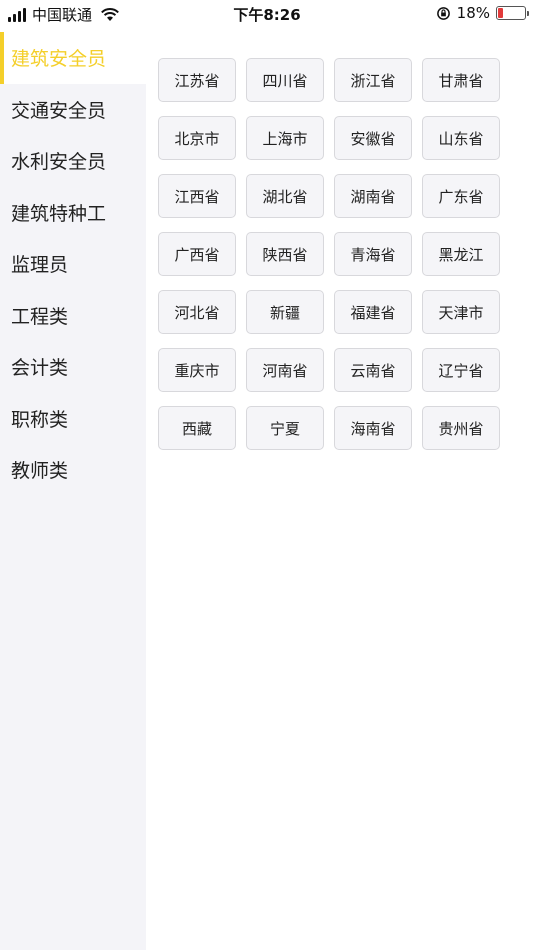  What do you see at coordinates (197, 312) in the screenshot?
I see `province-button: 河北省` at bounding box center [197, 312].